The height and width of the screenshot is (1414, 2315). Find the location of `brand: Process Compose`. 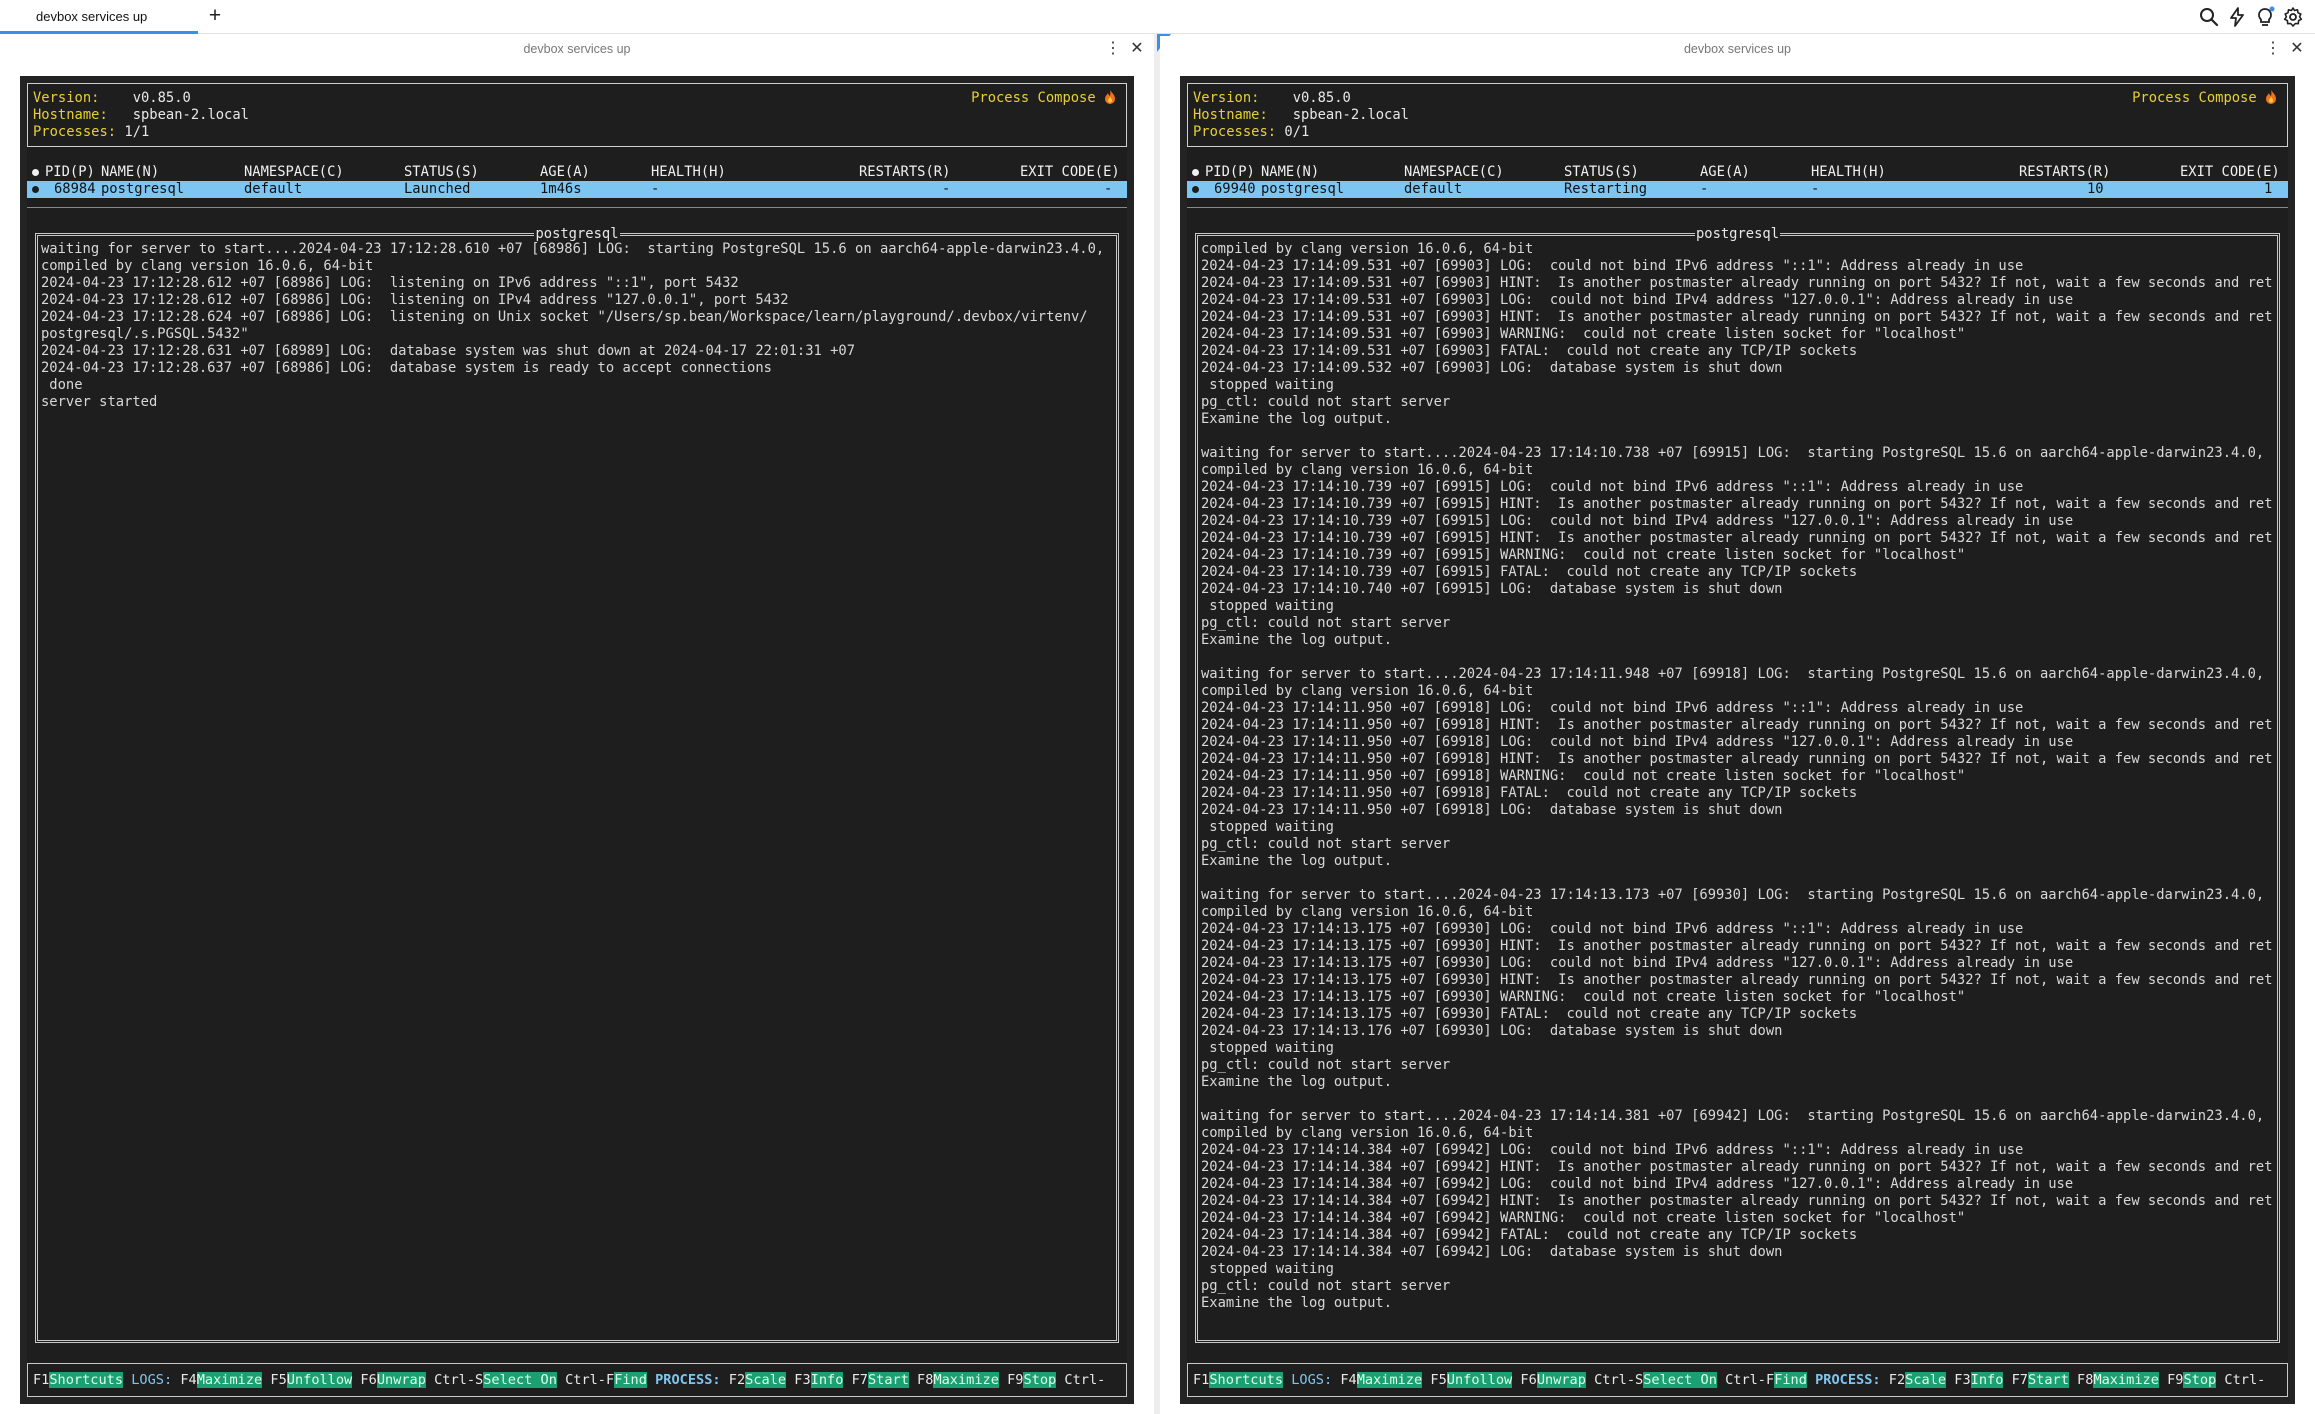

brand: Process Compose is located at coordinates (1043, 98).